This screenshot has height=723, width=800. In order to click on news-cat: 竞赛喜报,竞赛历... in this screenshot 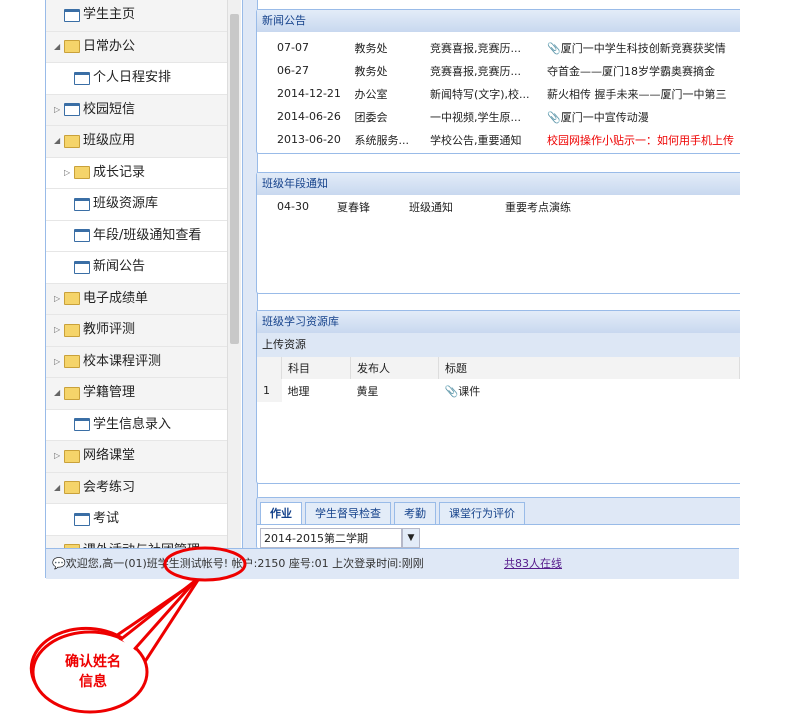, I will do `click(475, 48)`.